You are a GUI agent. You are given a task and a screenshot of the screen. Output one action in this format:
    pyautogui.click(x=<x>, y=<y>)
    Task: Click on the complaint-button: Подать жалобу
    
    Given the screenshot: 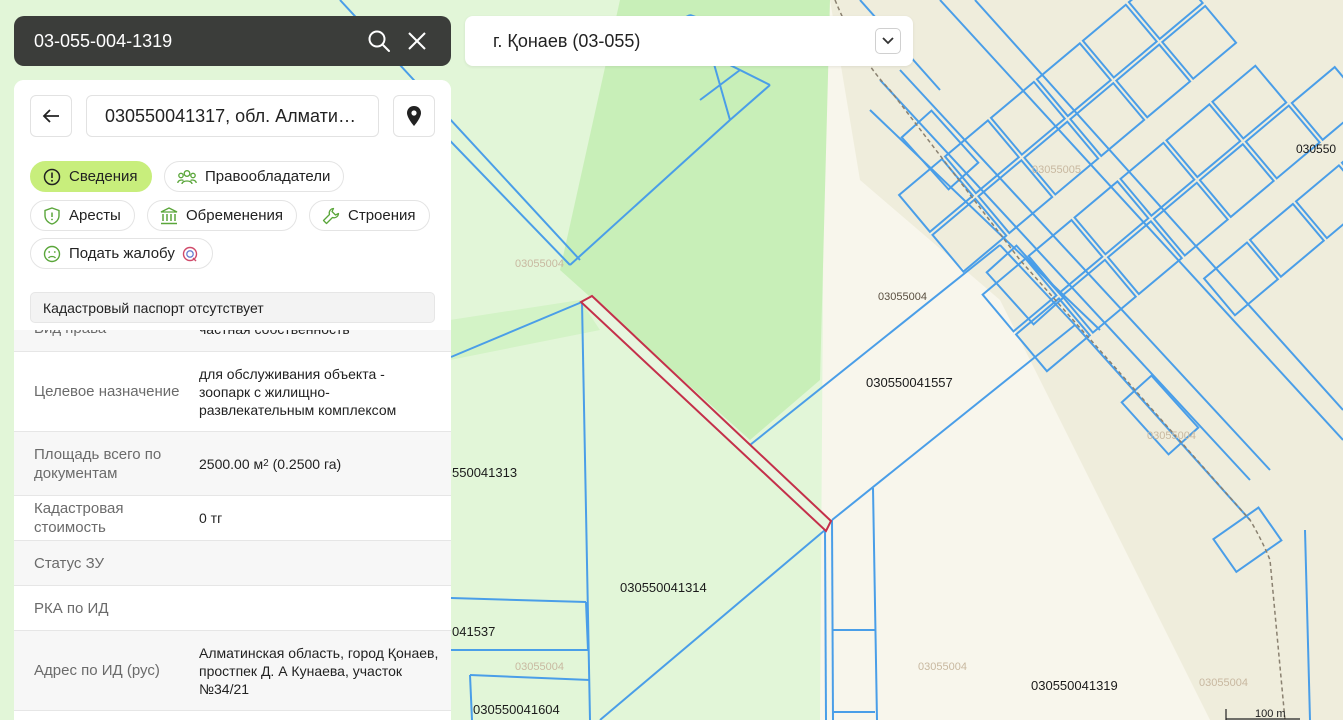 What is the action you would take?
    pyautogui.click(x=121, y=253)
    